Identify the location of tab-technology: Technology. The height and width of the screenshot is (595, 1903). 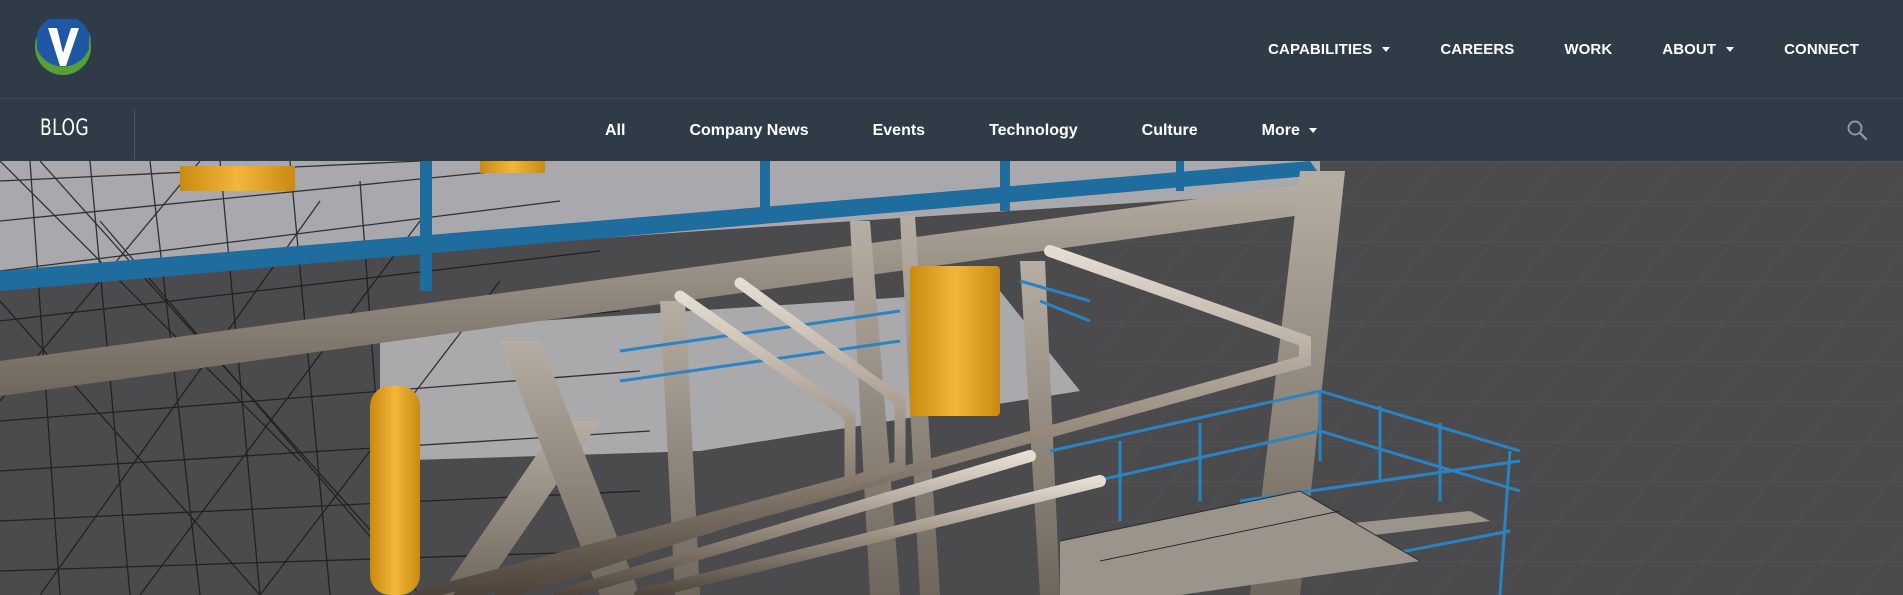
(1033, 131).